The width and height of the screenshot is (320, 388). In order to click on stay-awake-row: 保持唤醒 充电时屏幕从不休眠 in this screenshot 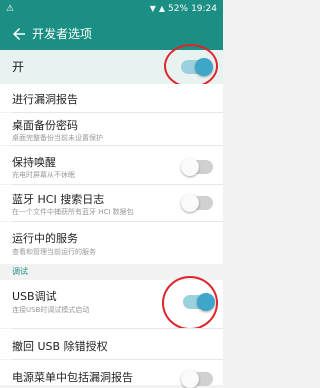, I will do `click(111, 165)`.